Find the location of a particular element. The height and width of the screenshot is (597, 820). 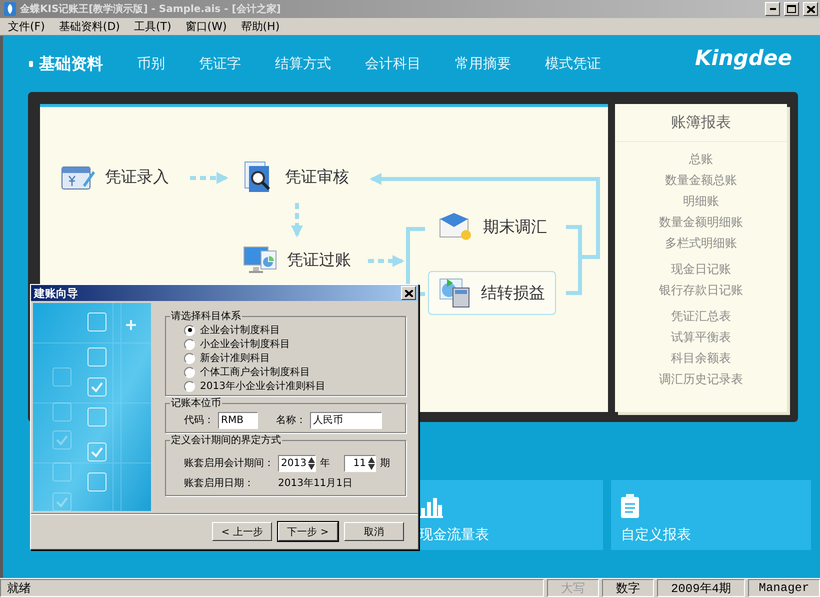

maximize-icon is located at coordinates (791, 9).